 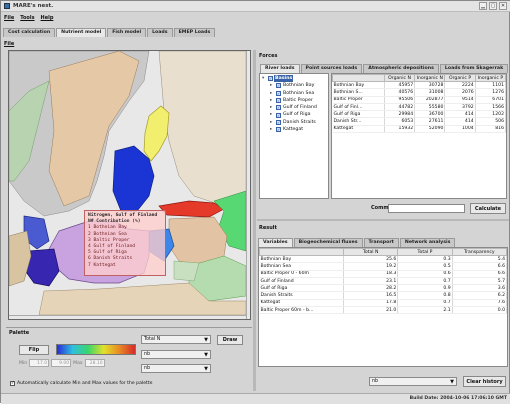 I want to click on table-cell: 0.8, so click(x=425, y=295).